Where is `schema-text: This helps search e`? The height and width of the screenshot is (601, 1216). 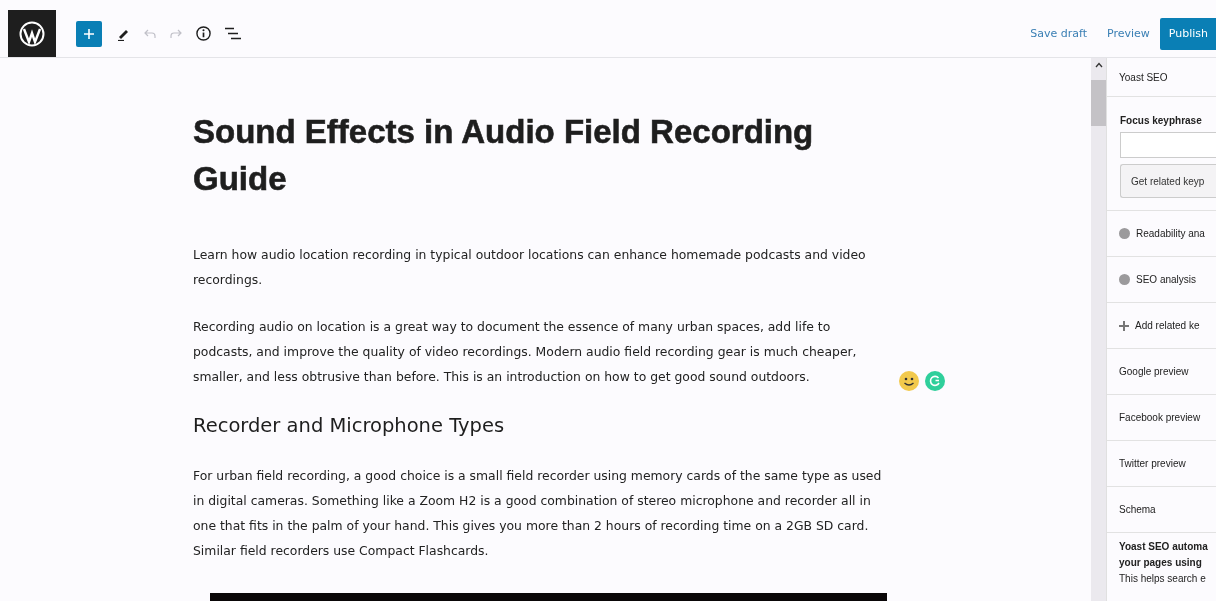
schema-text: This helps search e is located at coordinates (1162, 579).